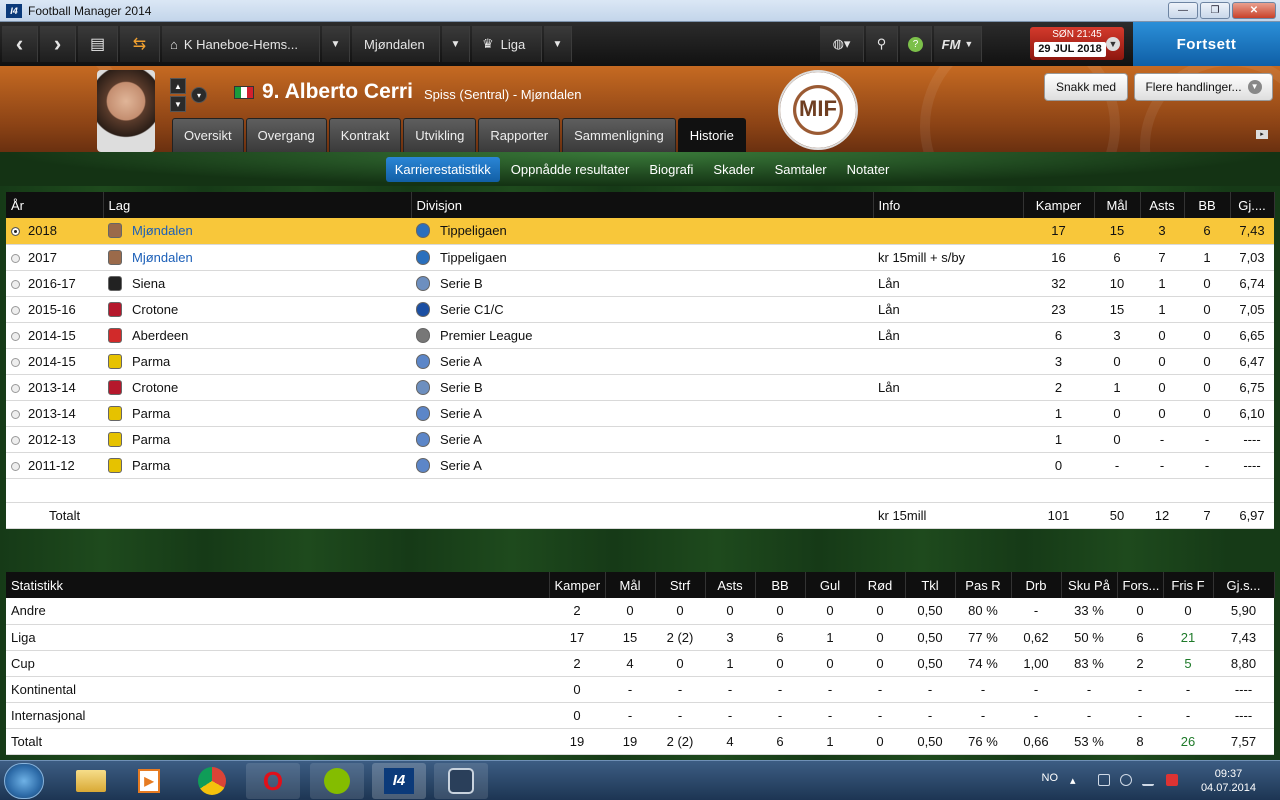 This screenshot has height=800, width=1280. I want to click on player-selector: ▲ ▼ ▾, so click(190, 95).